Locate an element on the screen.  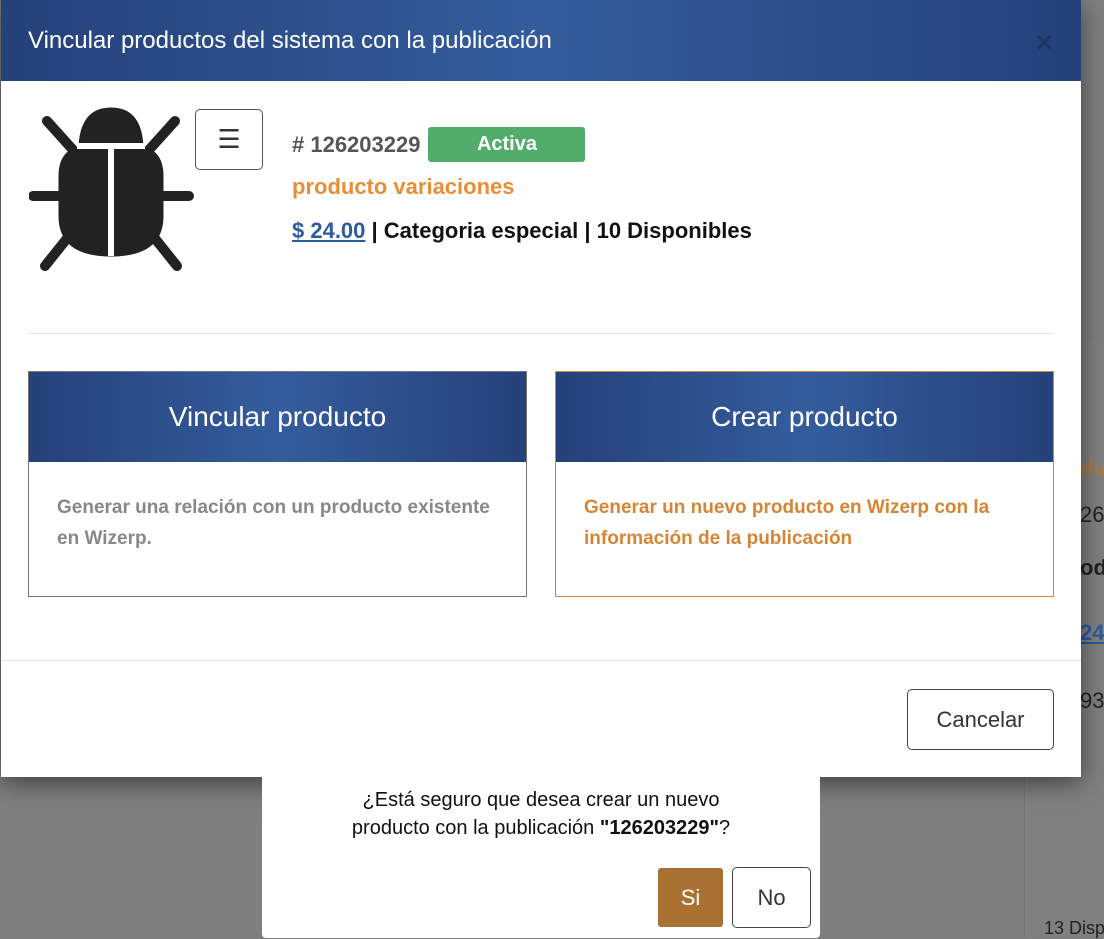
hamburger-icon: ☰ is located at coordinates (229, 139).